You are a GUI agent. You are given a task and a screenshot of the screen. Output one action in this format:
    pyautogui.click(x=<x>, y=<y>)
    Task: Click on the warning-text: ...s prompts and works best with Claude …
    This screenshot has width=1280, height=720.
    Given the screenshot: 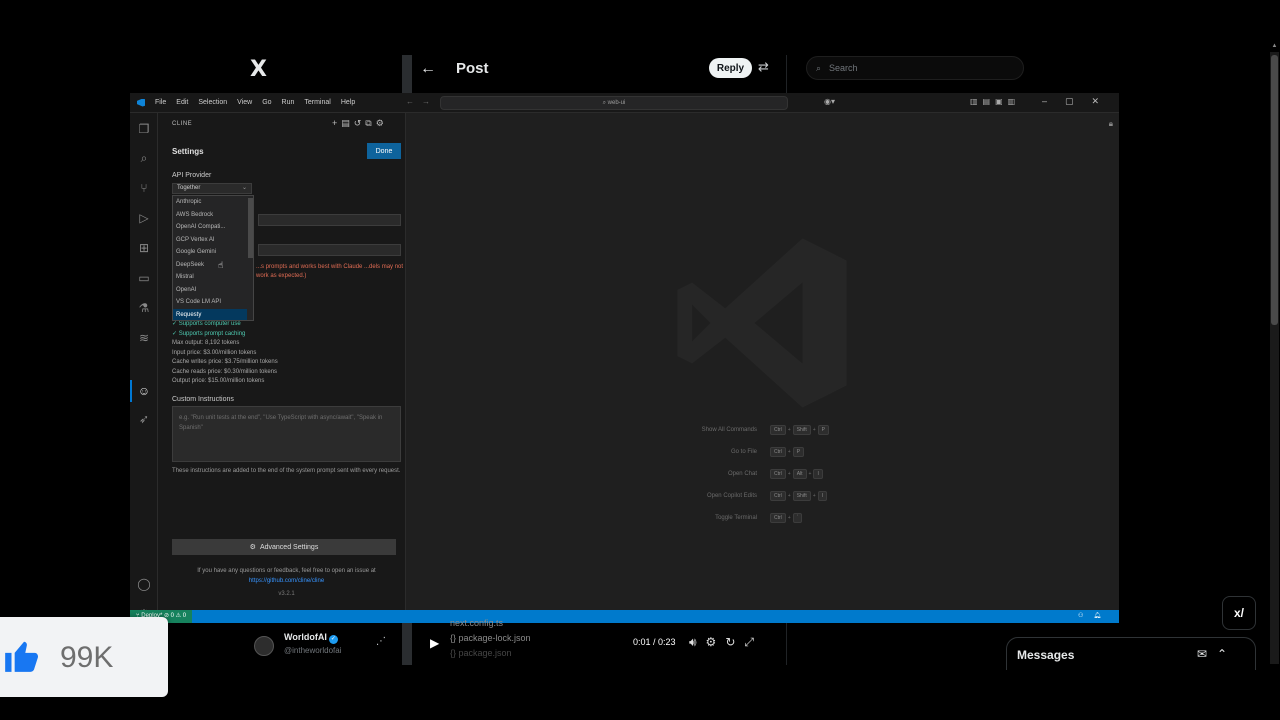 What is the action you would take?
    pyautogui.click(x=330, y=271)
    